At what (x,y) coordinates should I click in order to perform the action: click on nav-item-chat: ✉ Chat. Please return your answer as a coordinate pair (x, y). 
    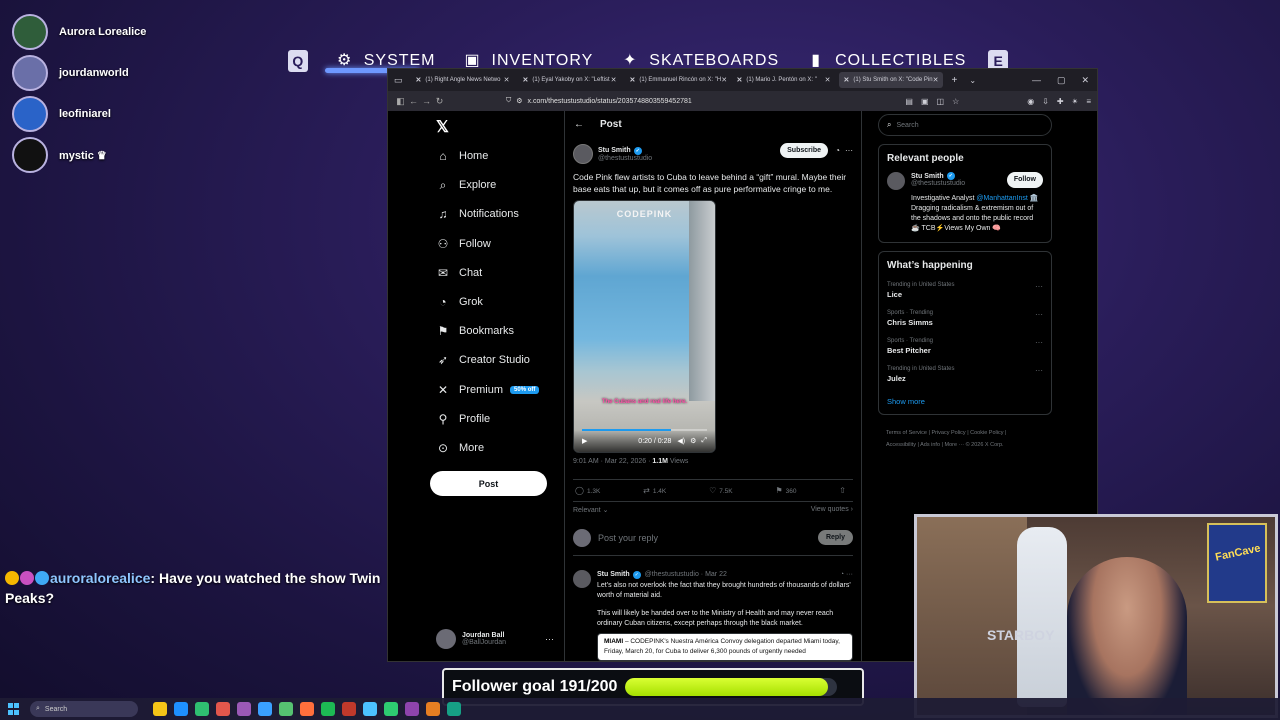
    Looking at the image, I should click on (459, 273).